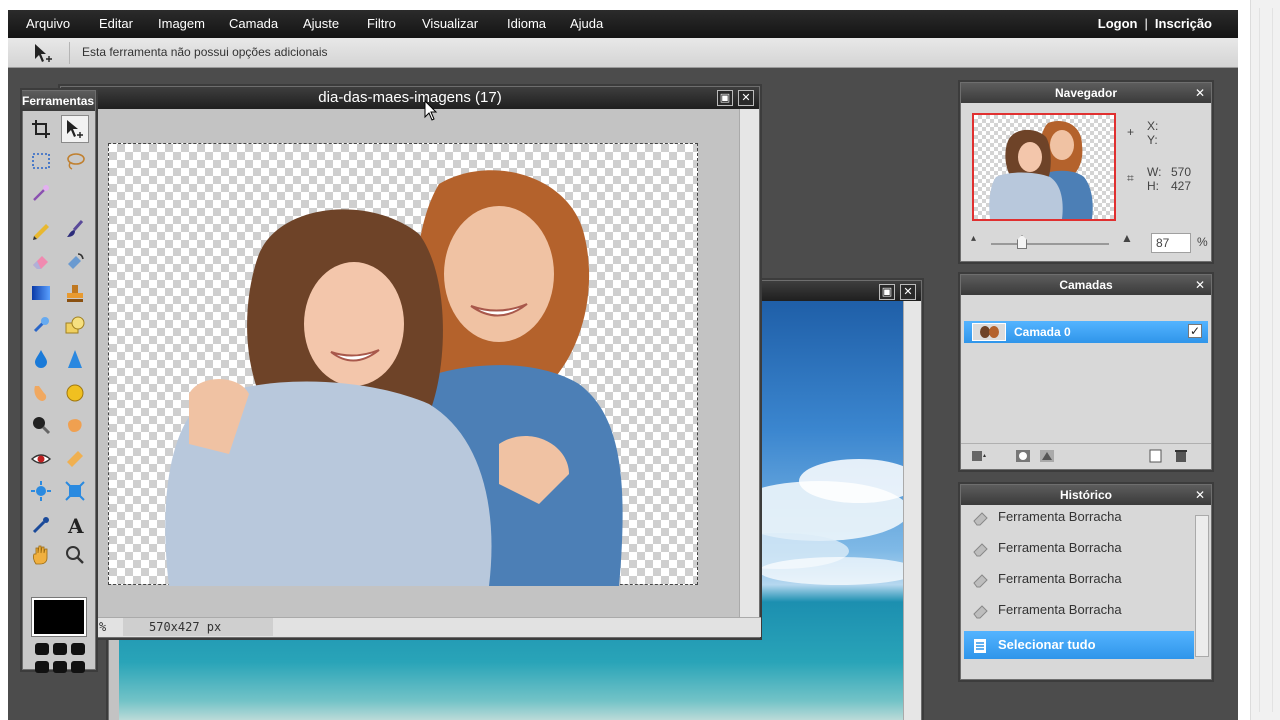 The height and width of the screenshot is (720, 1280). Describe the element at coordinates (526, 23) in the screenshot. I see `menu-idioma: Idioma` at that location.